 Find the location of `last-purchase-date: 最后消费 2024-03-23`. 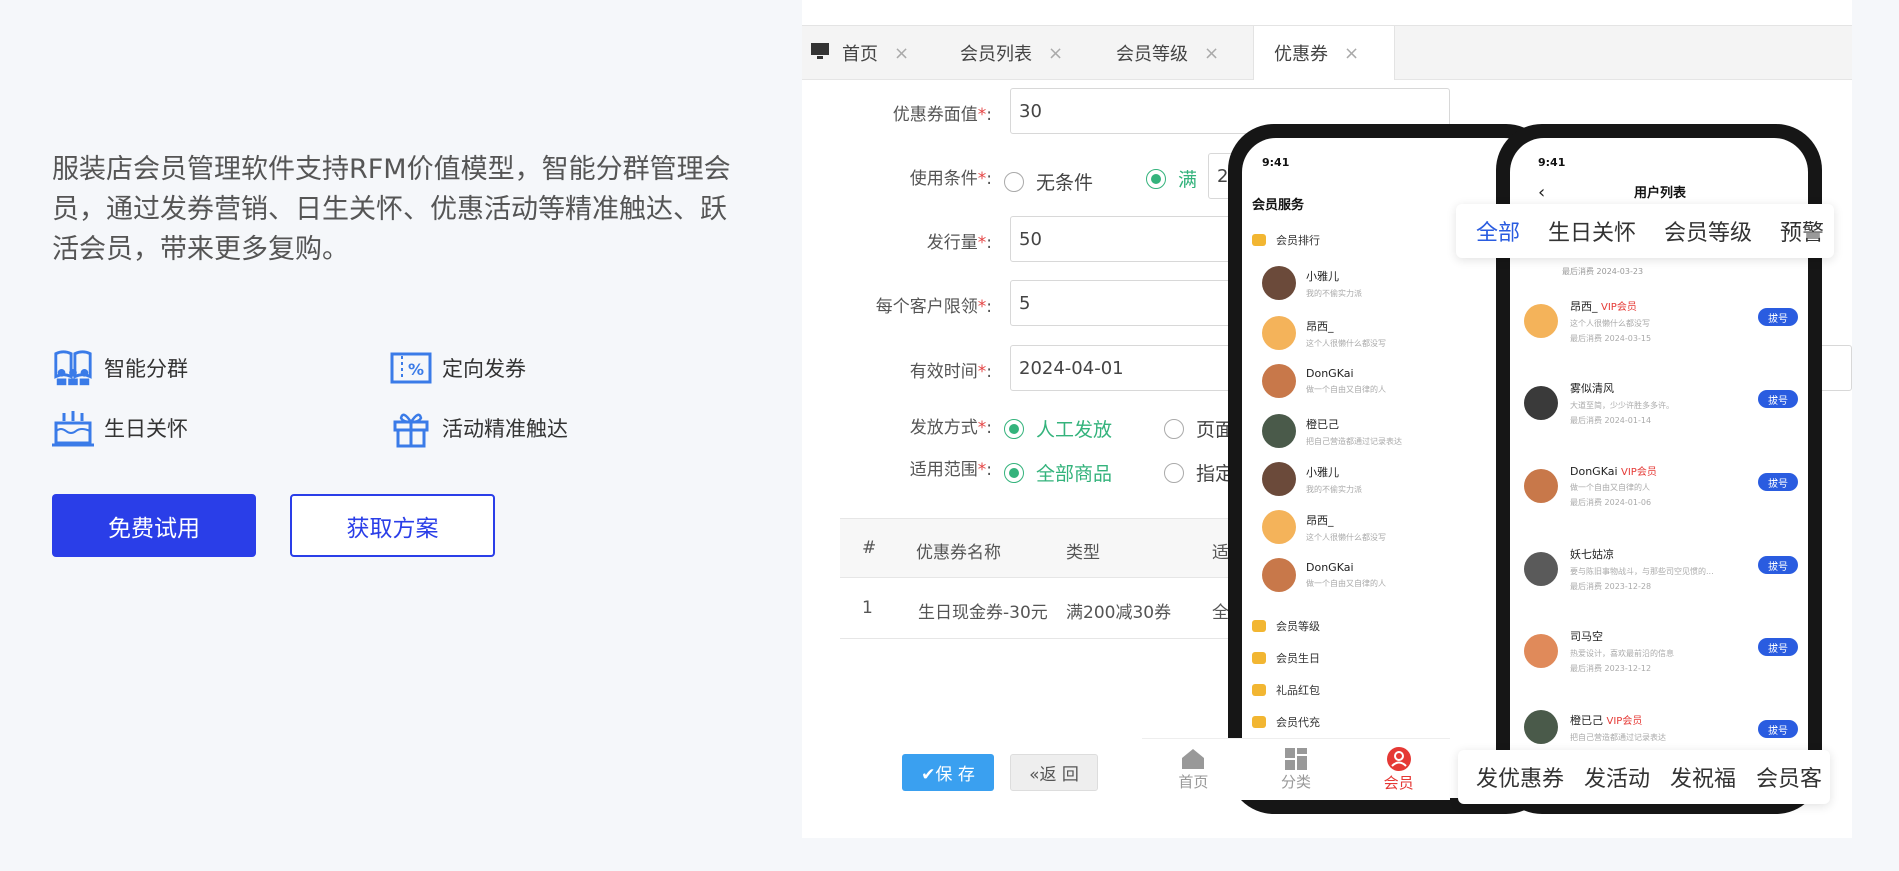

last-purchase-date: 最后消费 2024-03-23 is located at coordinates (1603, 271).